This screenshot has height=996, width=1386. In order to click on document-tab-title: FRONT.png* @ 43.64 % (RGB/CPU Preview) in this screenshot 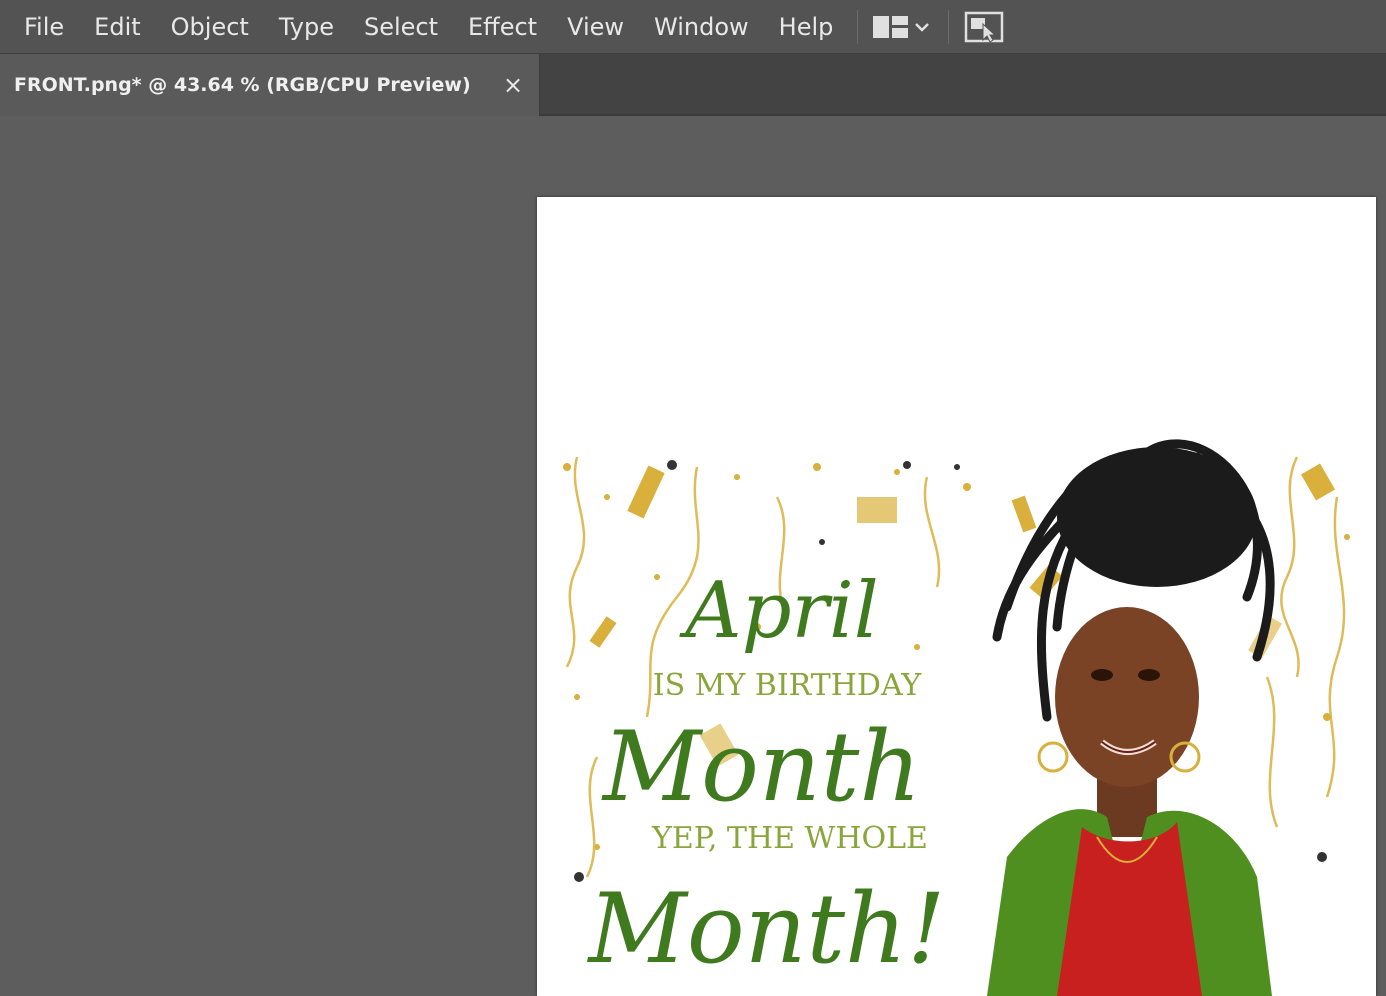, I will do `click(242, 85)`.